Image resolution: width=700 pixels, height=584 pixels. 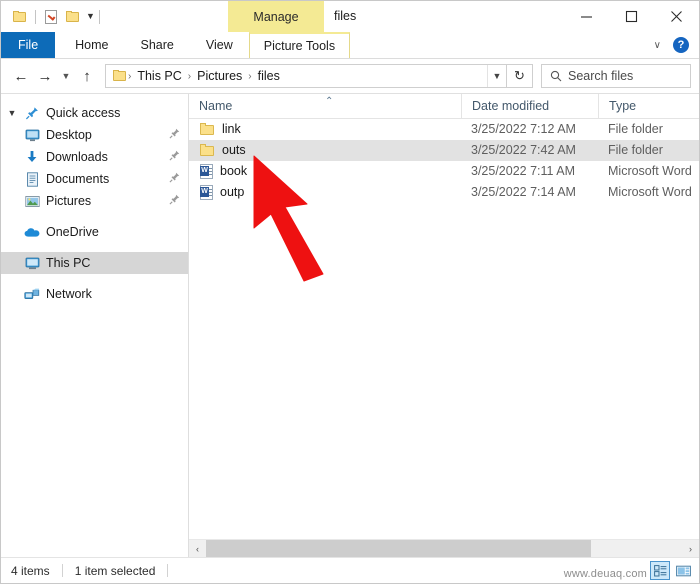 I want to click on sidebar-item-desktop: Desktop, so click(x=94, y=135).